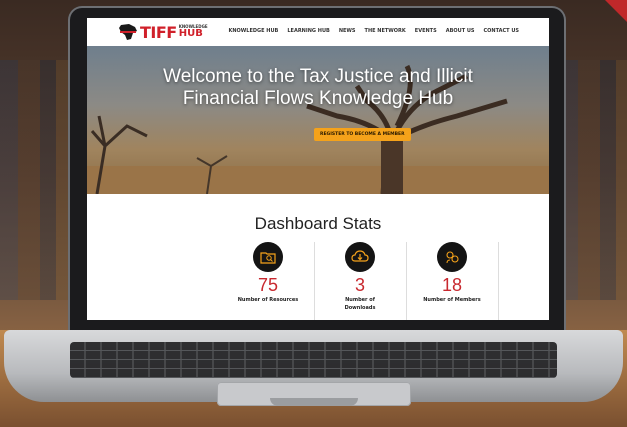 The width and height of the screenshot is (627, 427). What do you see at coordinates (314, 402) in the screenshot?
I see `laptop-lip` at bounding box center [314, 402].